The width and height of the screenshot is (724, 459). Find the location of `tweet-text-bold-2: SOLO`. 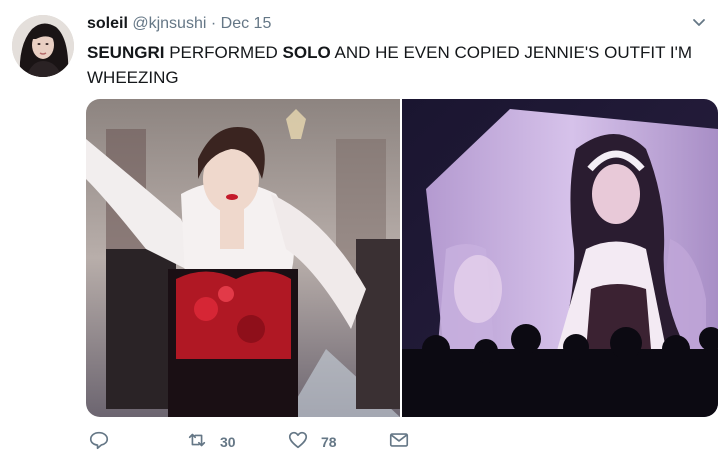

tweet-text-bold-2: SOLO is located at coordinates (306, 52).